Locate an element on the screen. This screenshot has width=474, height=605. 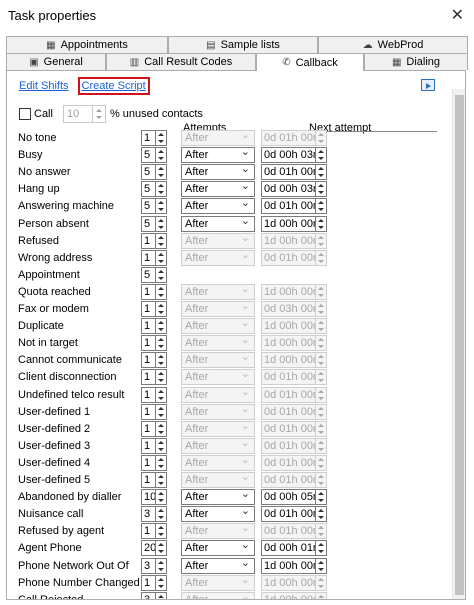
unused-percent-spinner is located at coordinates (99, 114).